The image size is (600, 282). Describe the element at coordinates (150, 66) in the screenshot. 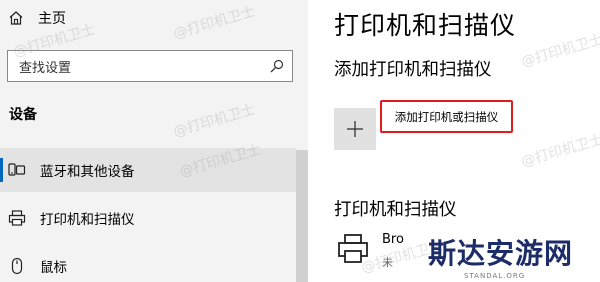

I see `search-input: 查找设置` at that location.